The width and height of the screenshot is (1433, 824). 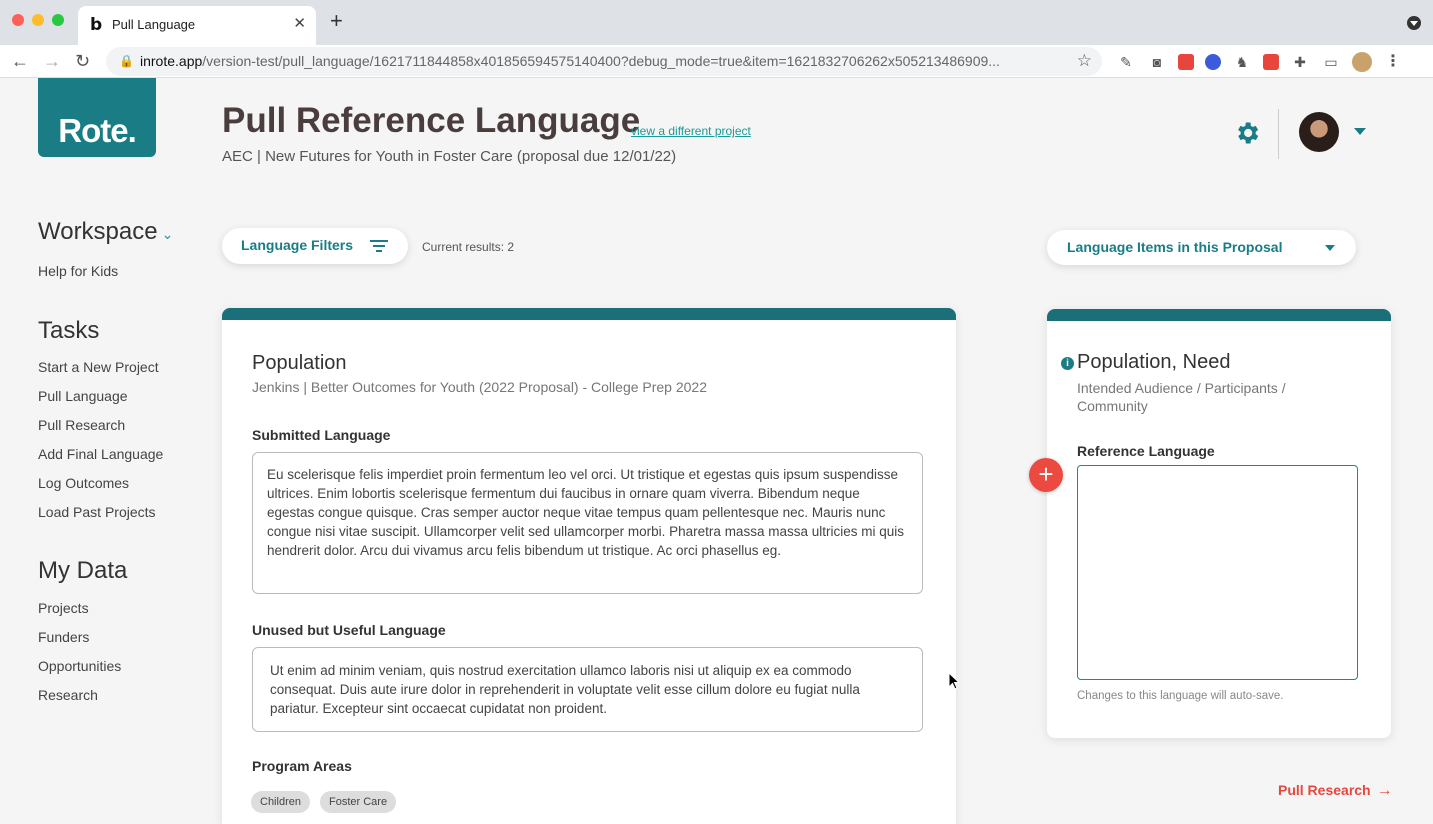 I want to click on sidebar-item-pull-language: Pull Language, so click(x=83, y=396).